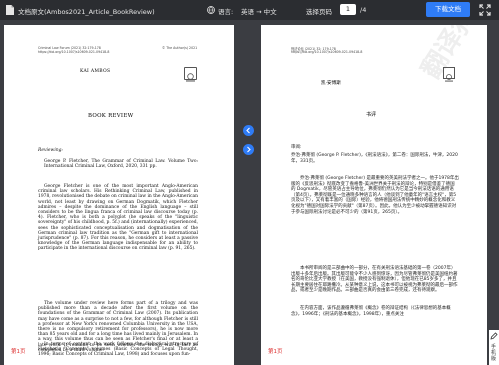 This screenshot has height=365, width=499. Describe the element at coordinates (296, 147) in the screenshot. I see `reviewing-label-cn: 审阅:` at that location.